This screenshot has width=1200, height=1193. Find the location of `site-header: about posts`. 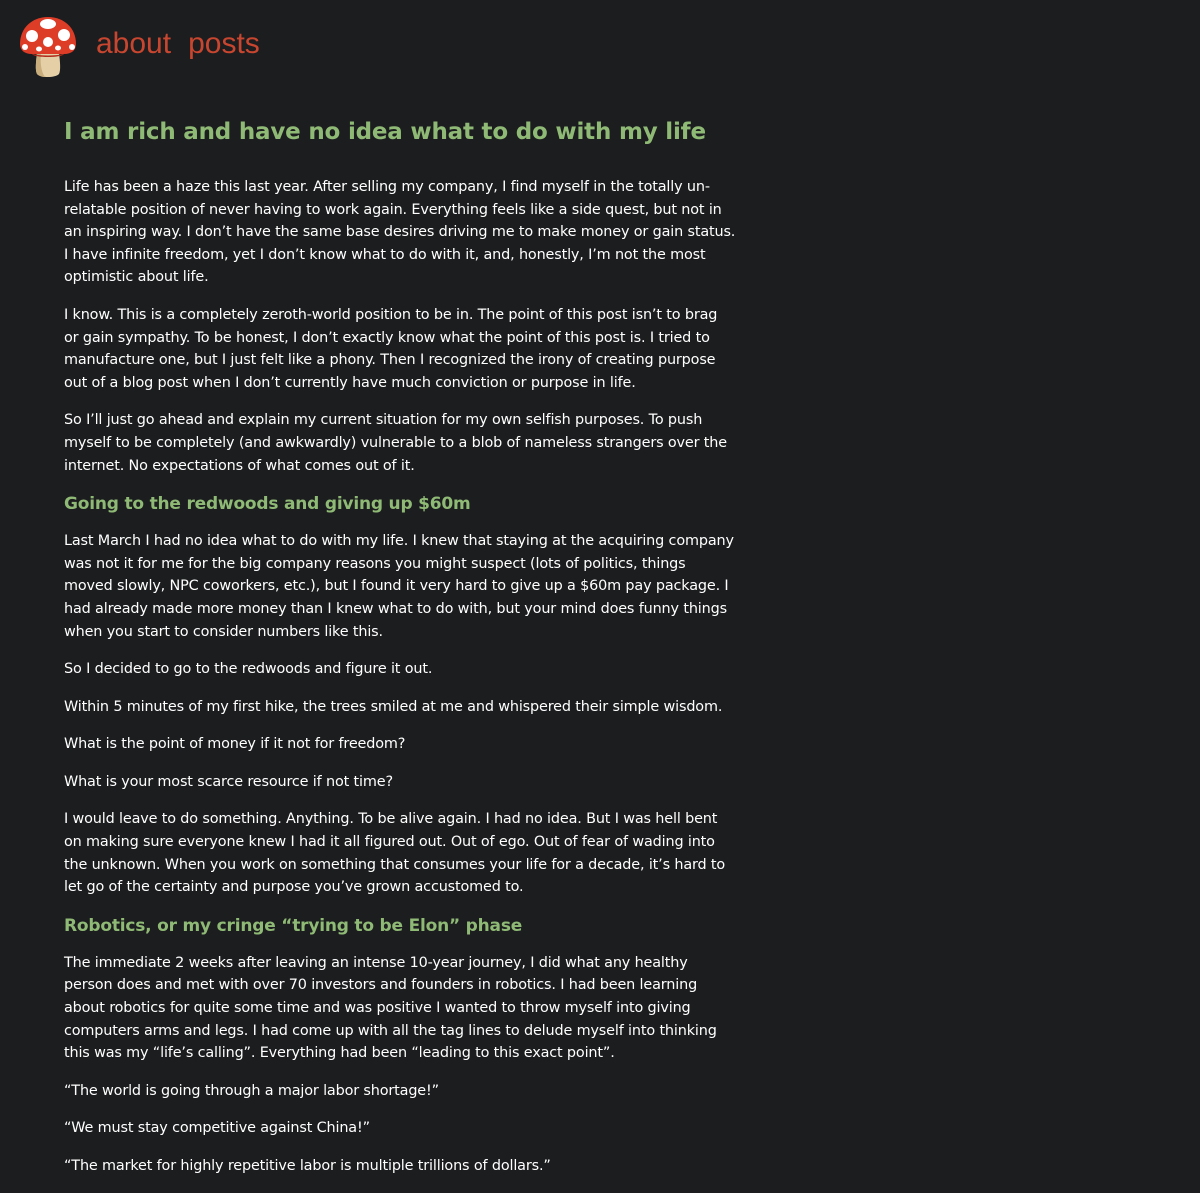

site-header: about posts is located at coordinates (147, 47).